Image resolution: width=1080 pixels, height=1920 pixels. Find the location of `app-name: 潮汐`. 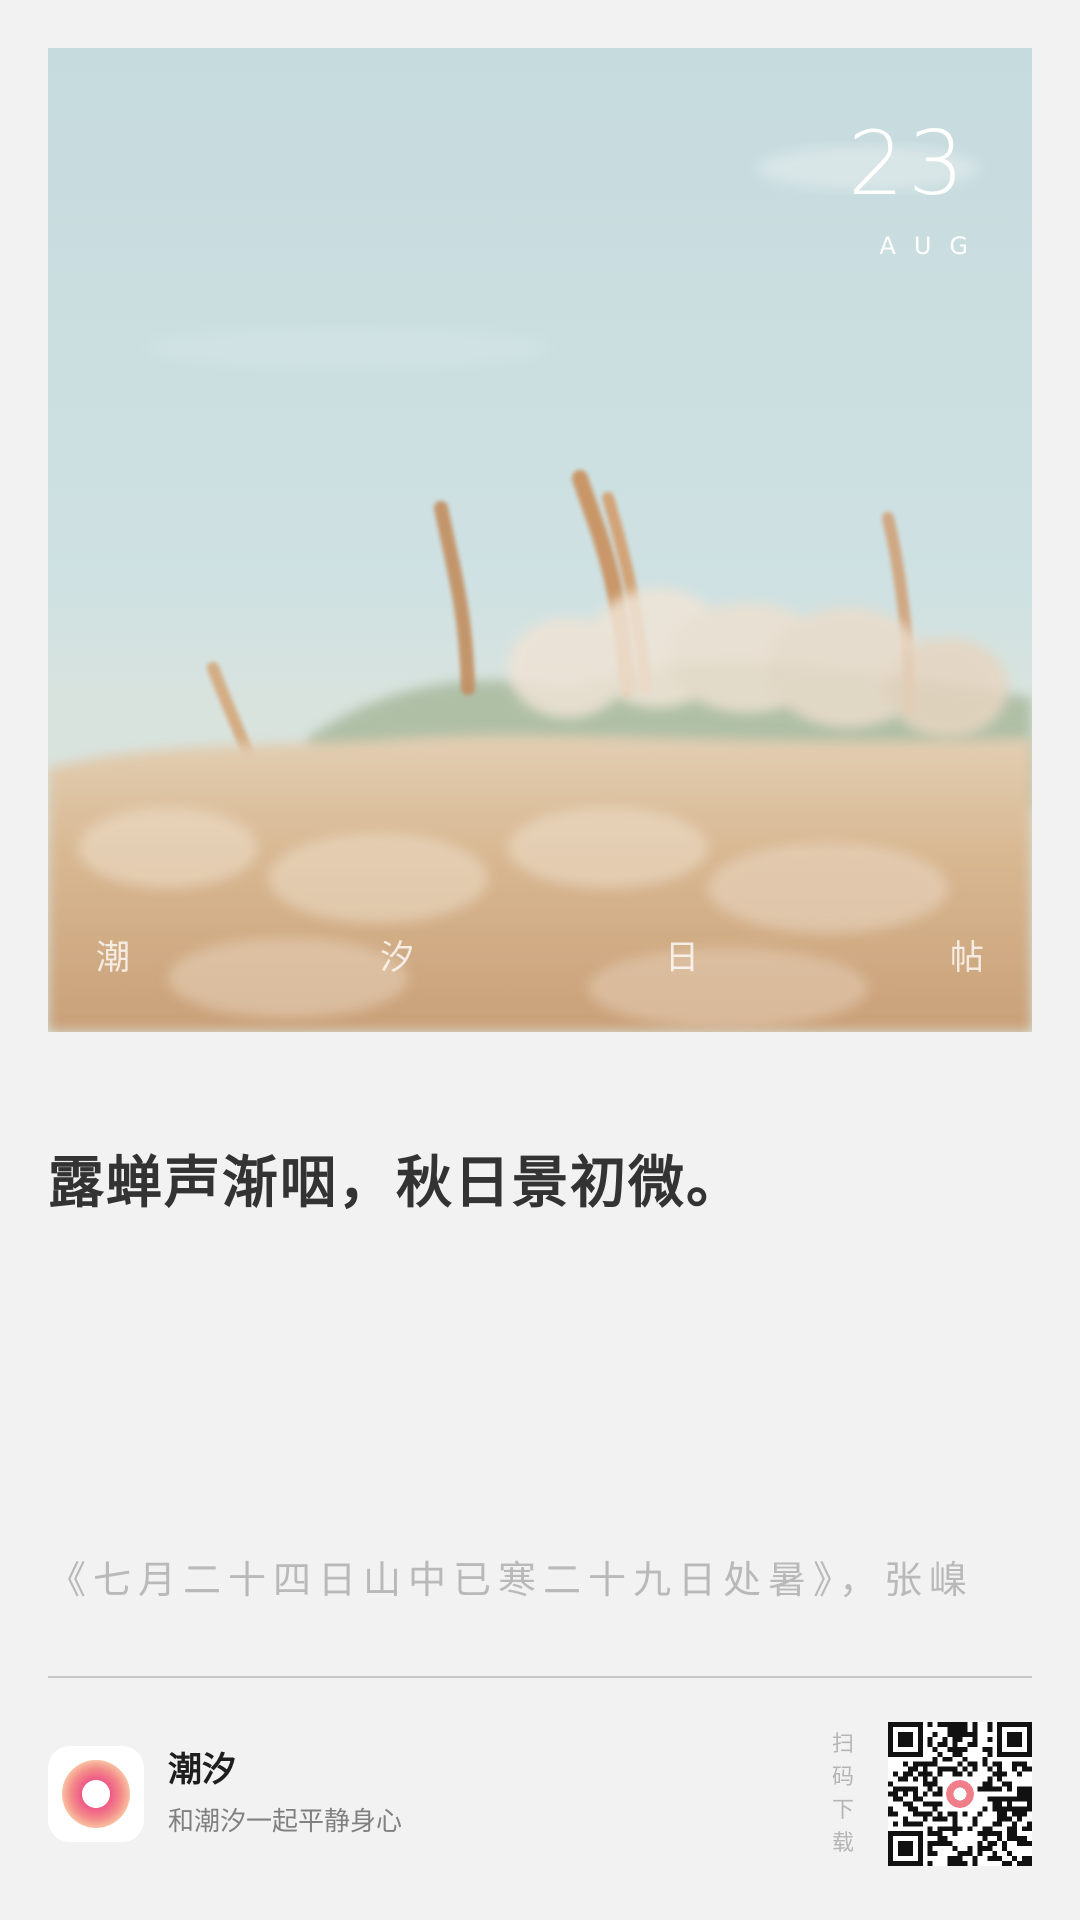

app-name: 潮汐 is located at coordinates (202, 1770).